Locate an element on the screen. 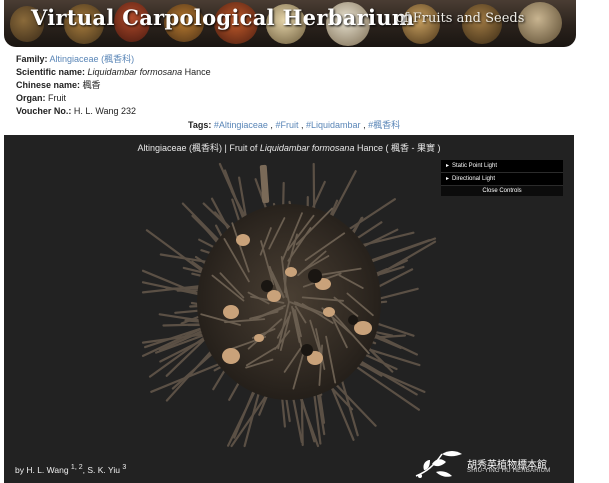  organ-value: Fruit is located at coordinates (57, 98).